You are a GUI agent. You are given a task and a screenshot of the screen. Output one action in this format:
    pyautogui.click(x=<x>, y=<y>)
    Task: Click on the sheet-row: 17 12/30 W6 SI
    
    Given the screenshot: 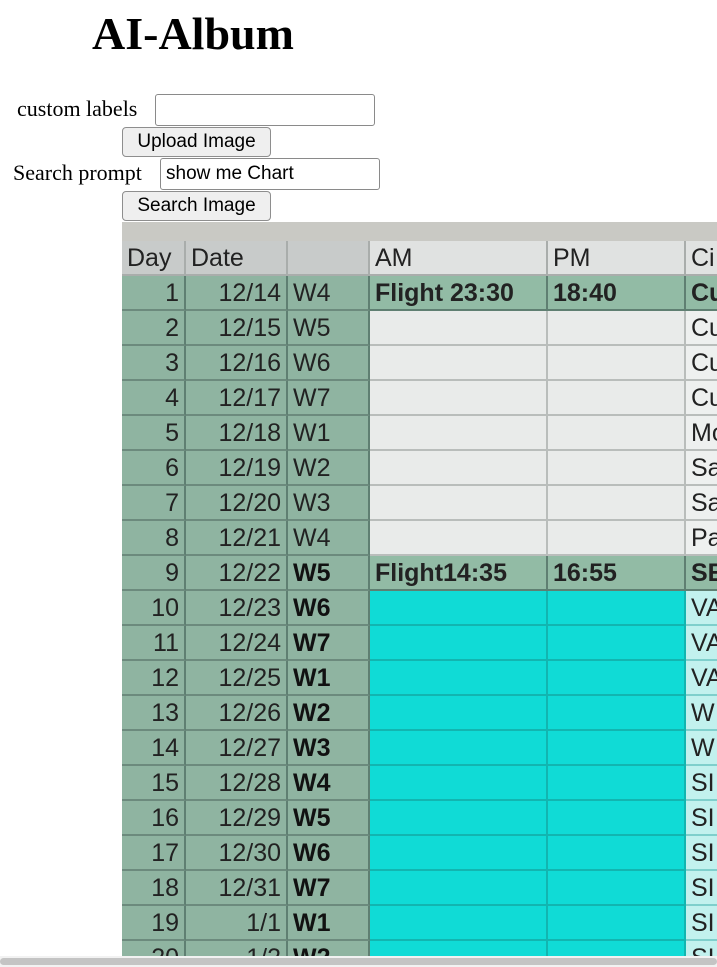 What is the action you would take?
    pyautogui.click(x=419, y=853)
    